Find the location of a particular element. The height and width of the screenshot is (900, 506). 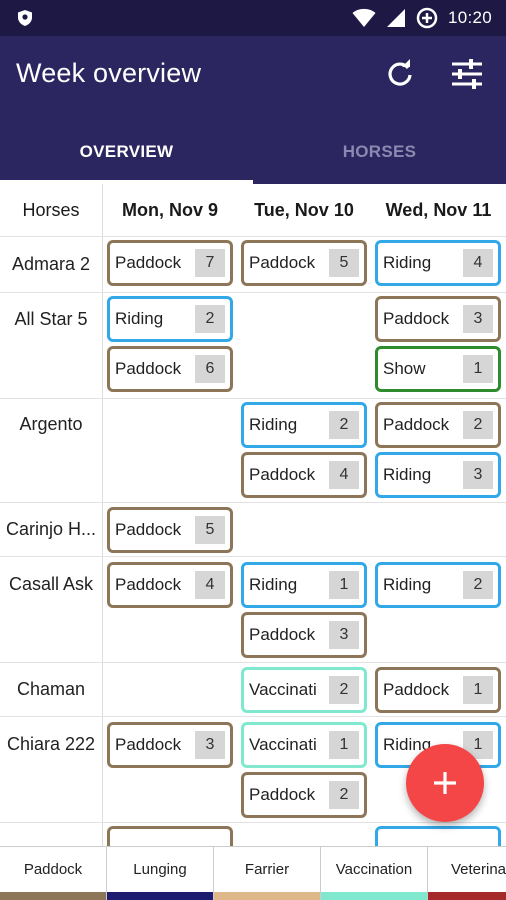

activity-chip: Paddock 1 is located at coordinates (438, 690).